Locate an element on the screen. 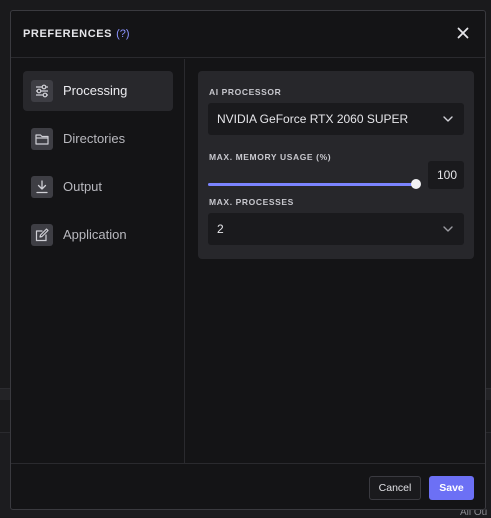  sidebar-item-label: Directories is located at coordinates (94, 138).